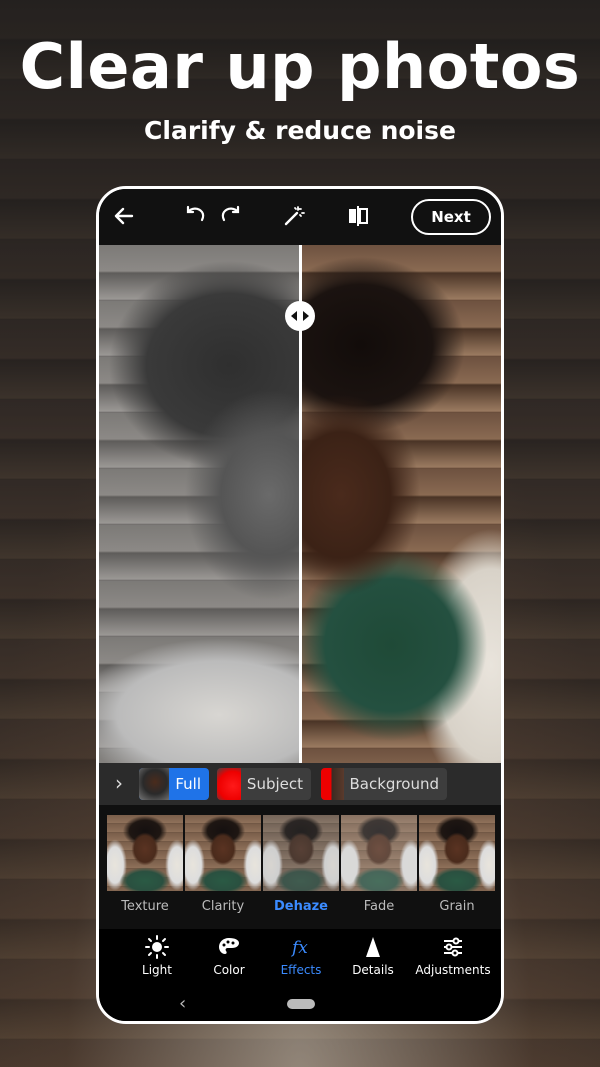 Image resolution: width=600 pixels, height=1067 pixels. I want to click on magic-wand-icon, so click(294, 216).